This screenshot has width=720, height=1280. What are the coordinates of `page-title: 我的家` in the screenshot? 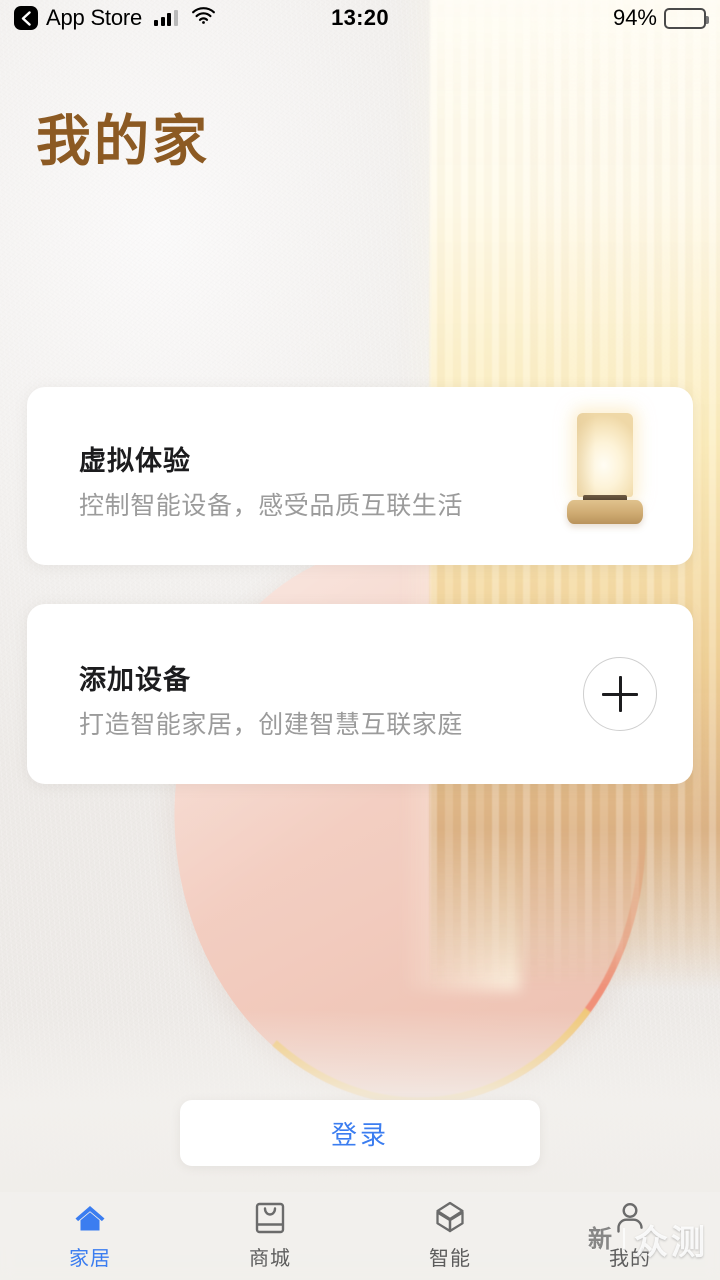 It's located at (123, 141).